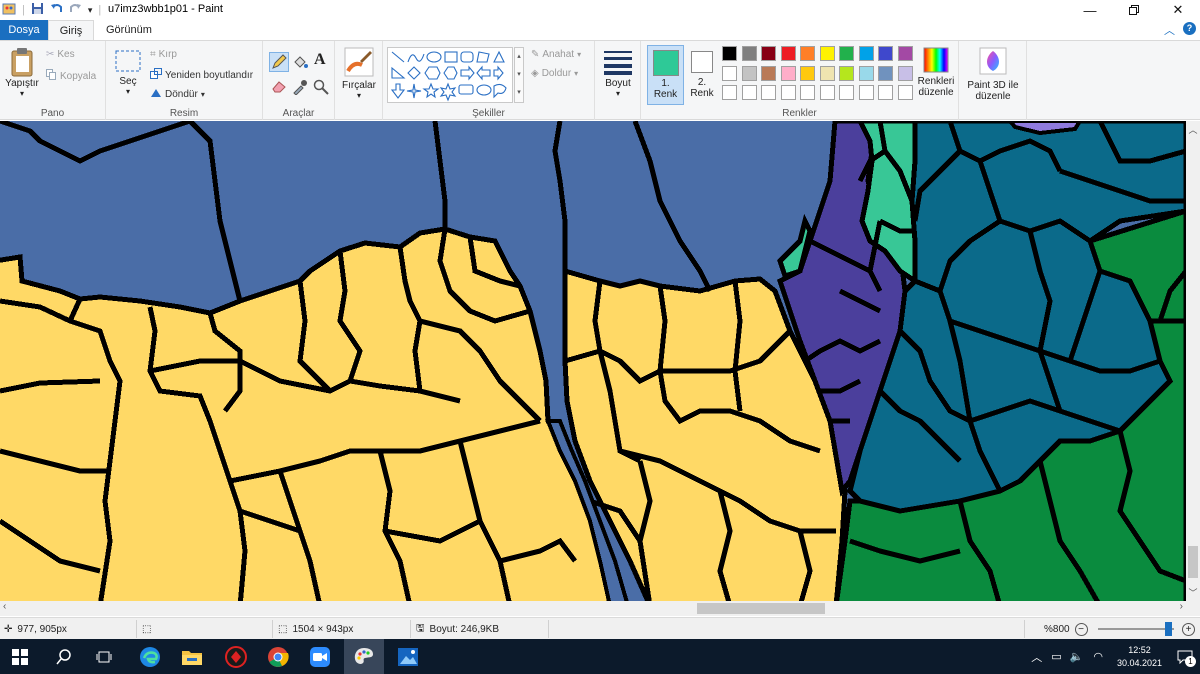 Image resolution: width=1200 pixels, height=674 pixels. Describe the element at coordinates (9, 10) in the screenshot. I see `paint-app-icon` at that location.